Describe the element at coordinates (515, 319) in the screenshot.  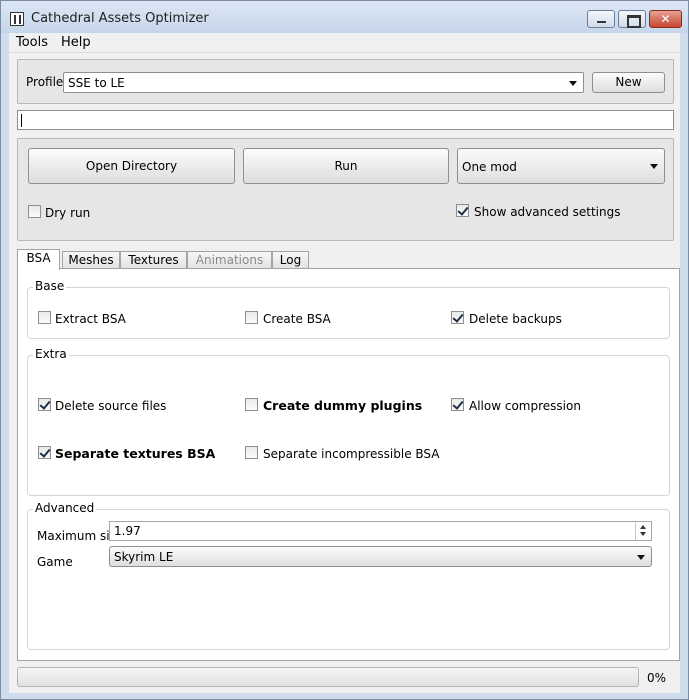
I see `delete-backups-label: Delete backups` at that location.